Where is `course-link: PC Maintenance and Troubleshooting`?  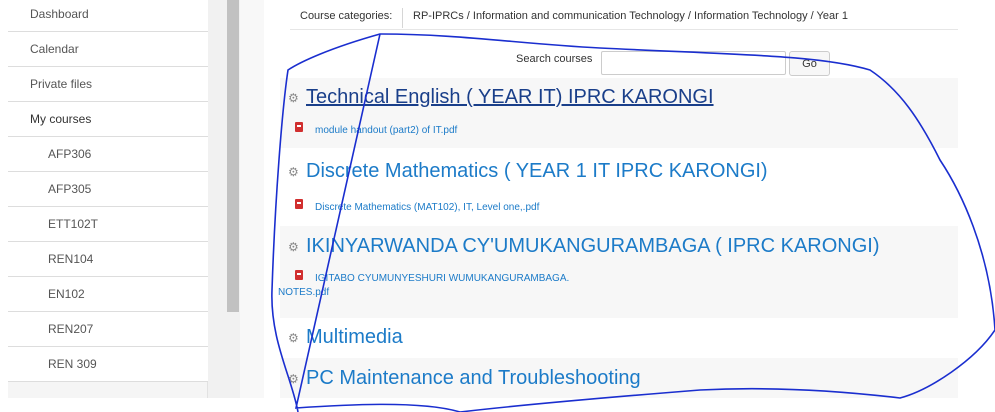
course-link: PC Maintenance and Troubleshooting is located at coordinates (473, 378).